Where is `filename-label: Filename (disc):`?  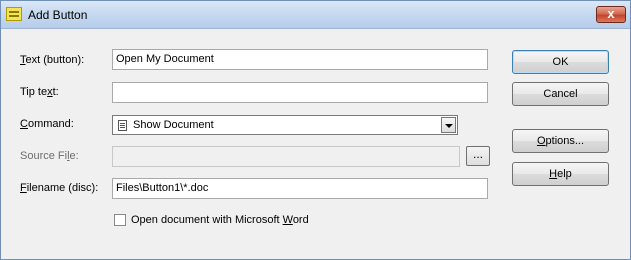 filename-label: Filename (disc): is located at coordinates (59, 188).